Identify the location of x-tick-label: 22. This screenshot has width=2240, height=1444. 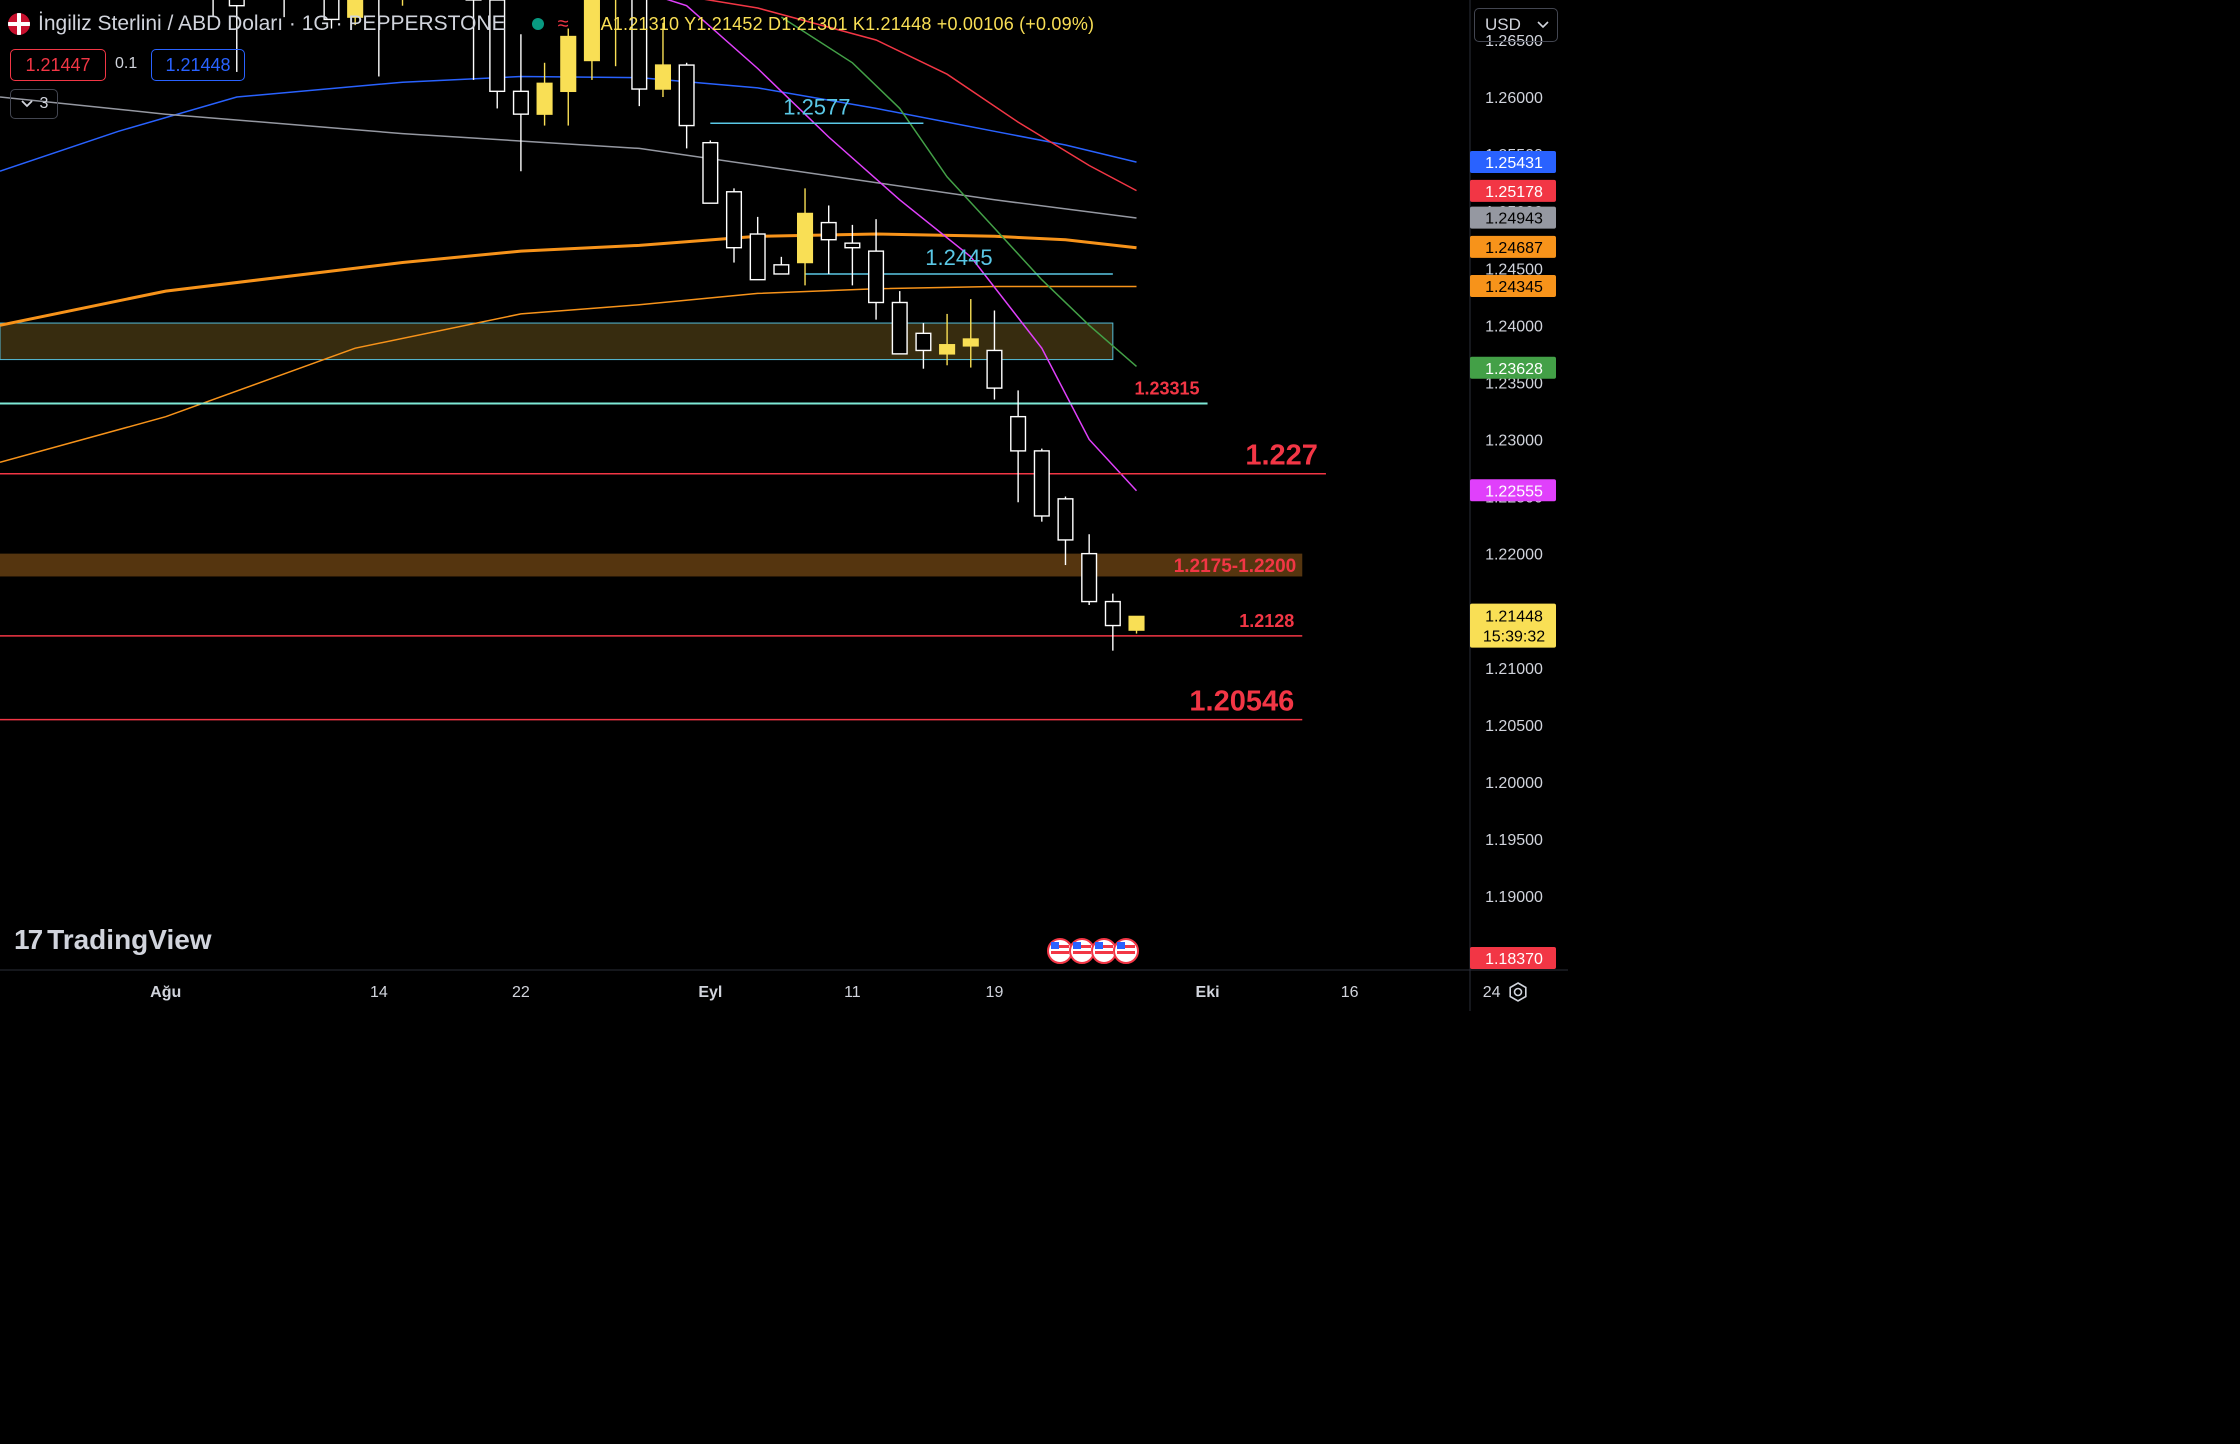
(521, 992).